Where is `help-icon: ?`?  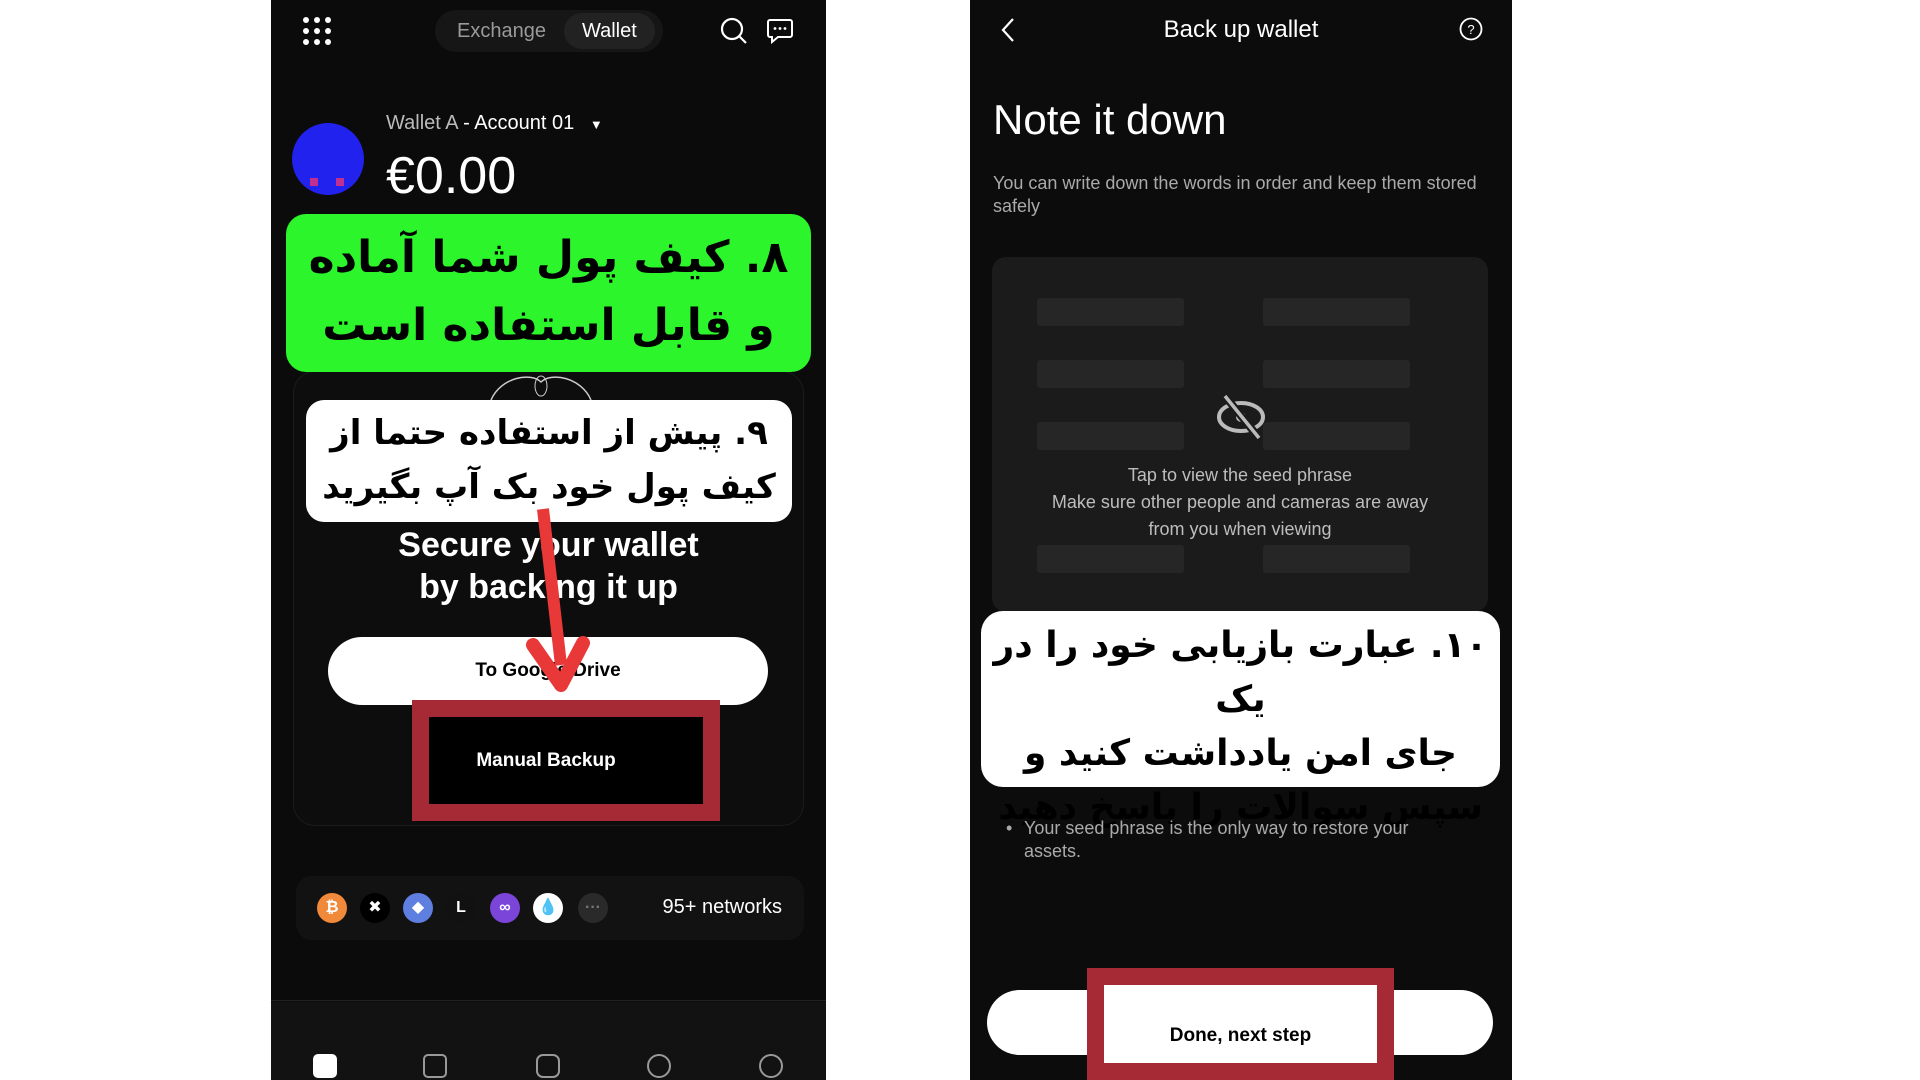 help-icon: ? is located at coordinates (1471, 29).